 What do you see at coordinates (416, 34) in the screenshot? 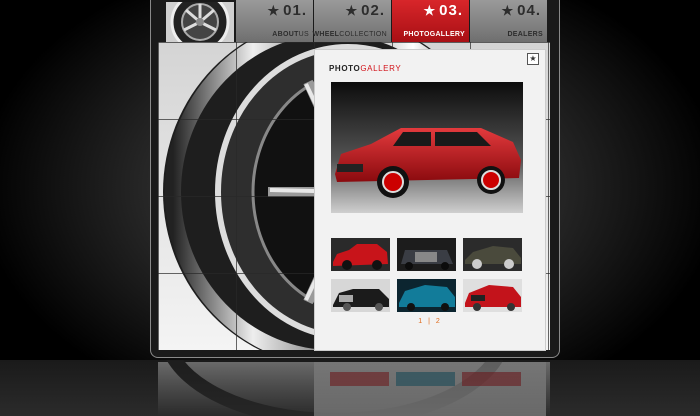
I see `nav-label-bold: PHOTO` at bounding box center [416, 34].